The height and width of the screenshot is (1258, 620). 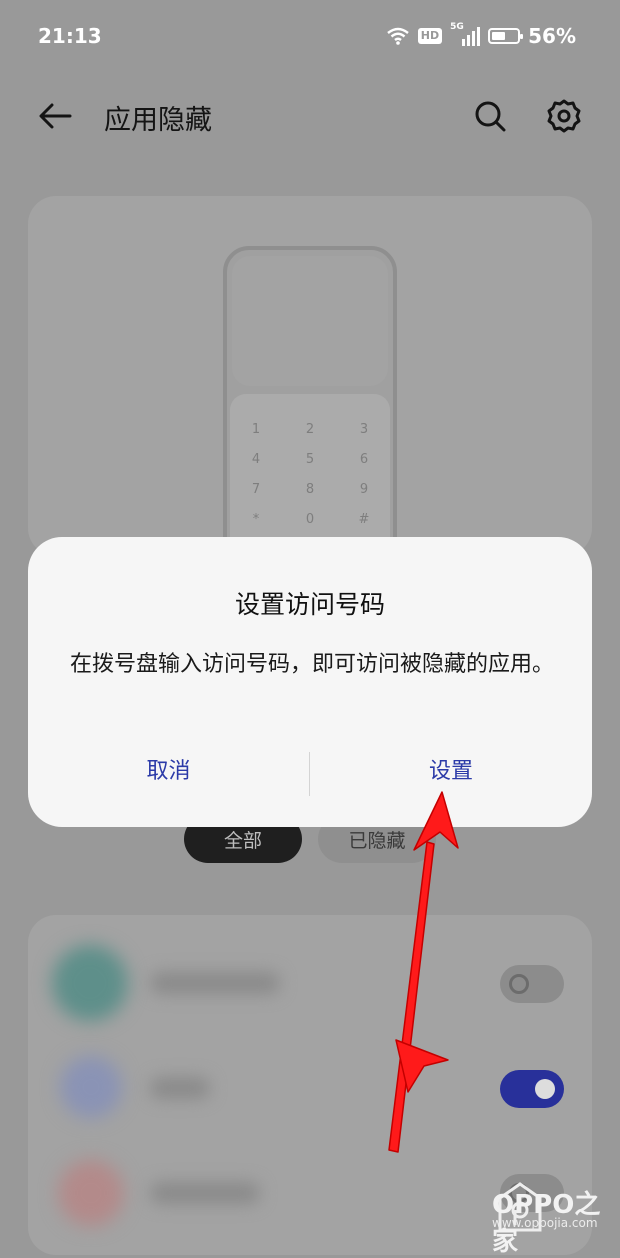 What do you see at coordinates (310, 321) in the screenshot?
I see `phone-screen` at bounding box center [310, 321].